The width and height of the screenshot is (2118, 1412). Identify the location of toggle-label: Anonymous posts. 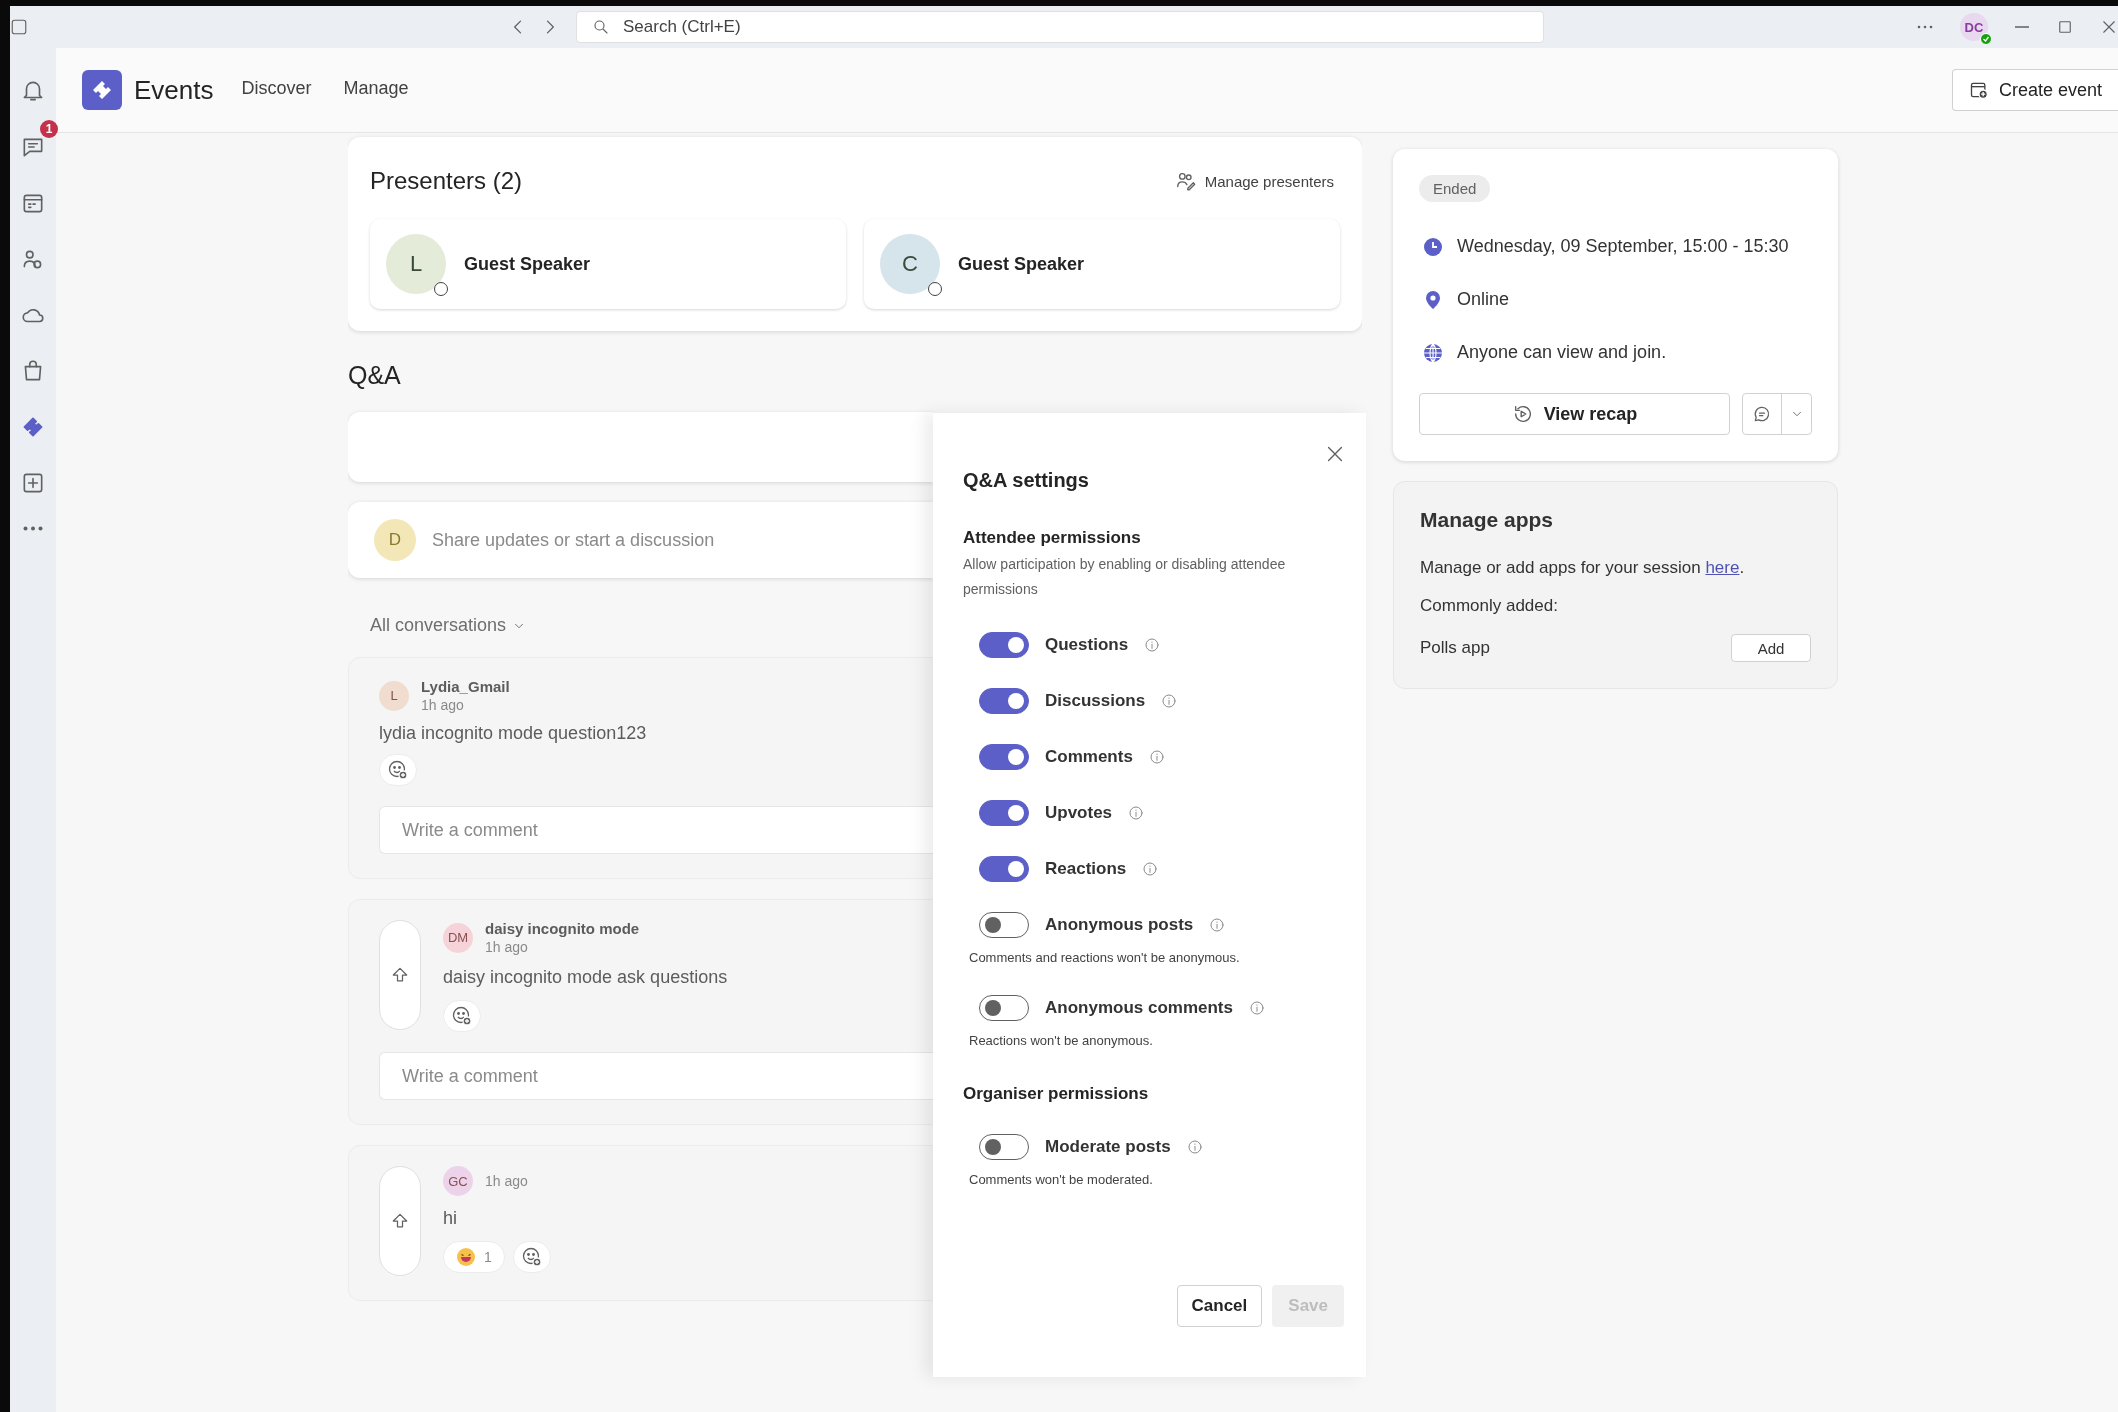
(1119, 925).